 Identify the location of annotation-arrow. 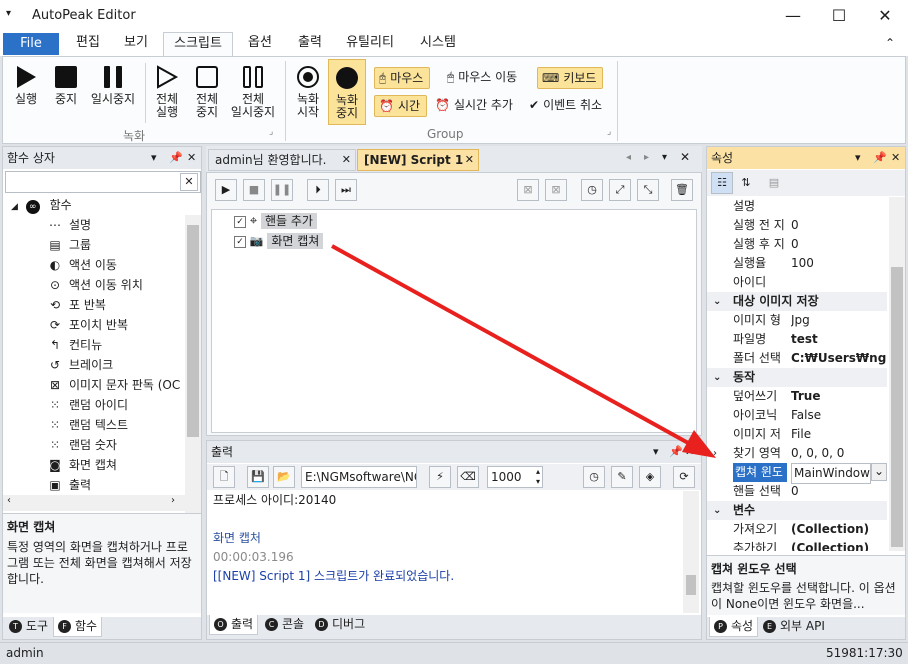
(523, 351).